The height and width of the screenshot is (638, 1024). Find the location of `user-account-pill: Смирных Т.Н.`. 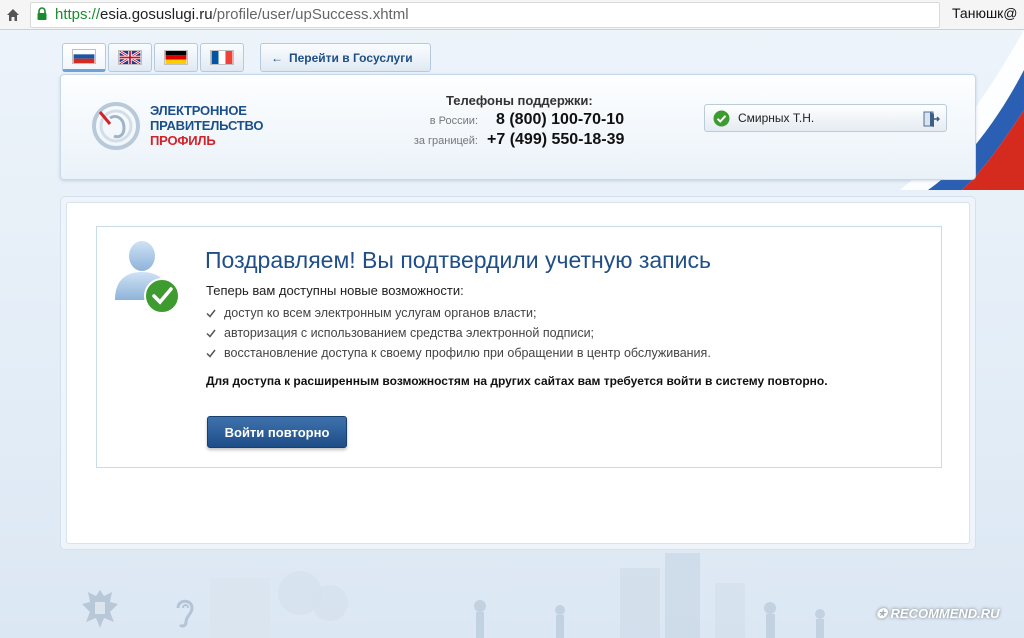

user-account-pill: Смирных Т.Н. is located at coordinates (825, 118).